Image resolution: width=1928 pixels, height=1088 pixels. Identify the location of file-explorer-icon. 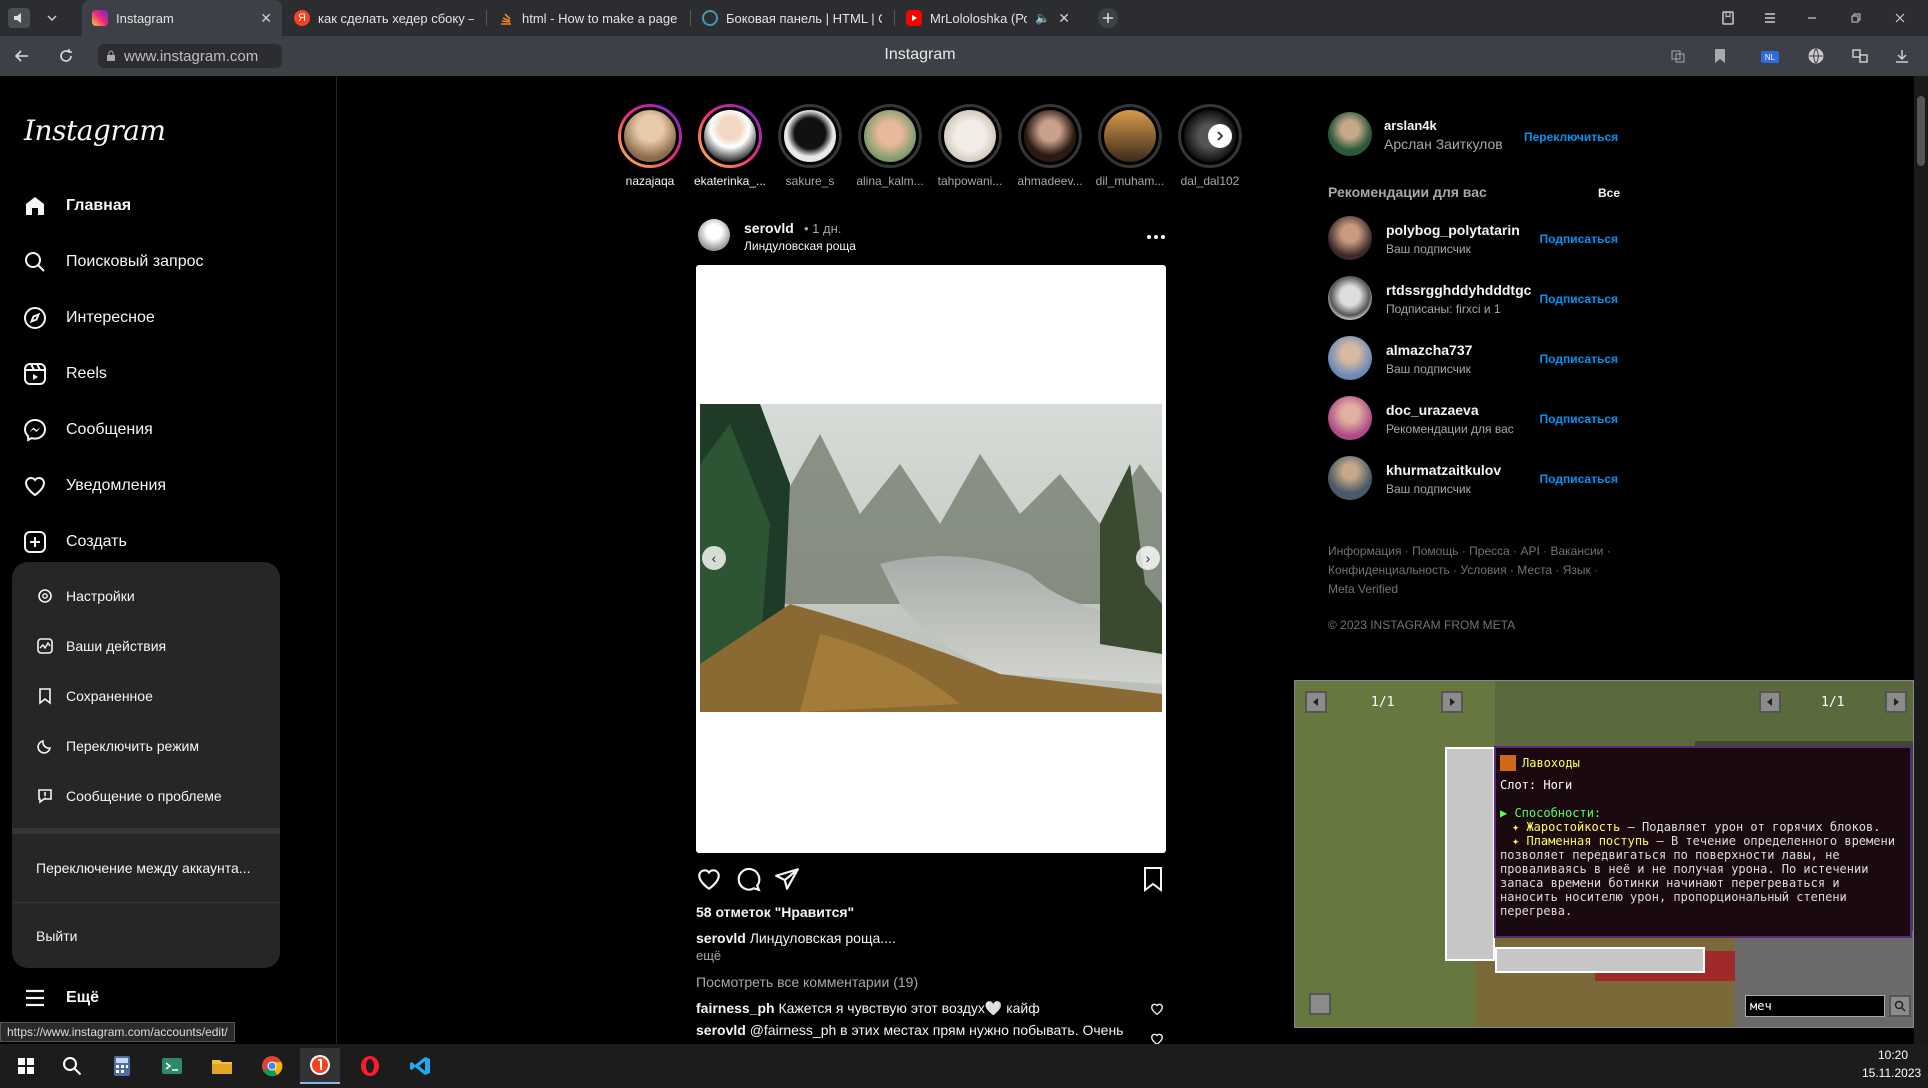
(222, 1066).